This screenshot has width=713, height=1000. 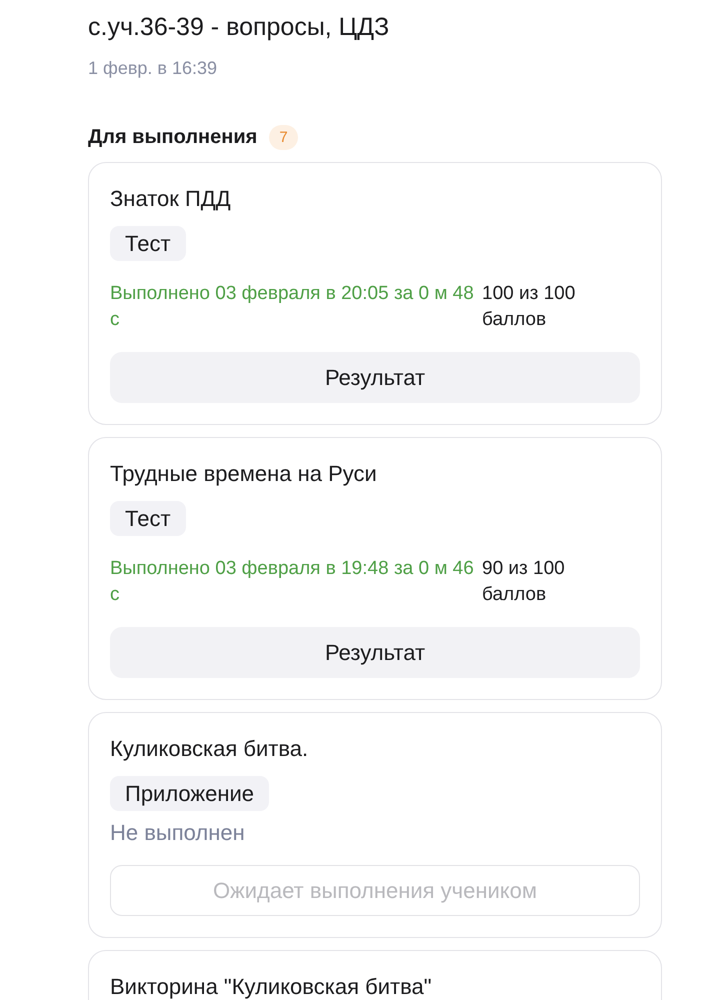 I want to click on page-title: с.уч.36-39 - вопросы, ЦДЗ, so click(x=239, y=27).